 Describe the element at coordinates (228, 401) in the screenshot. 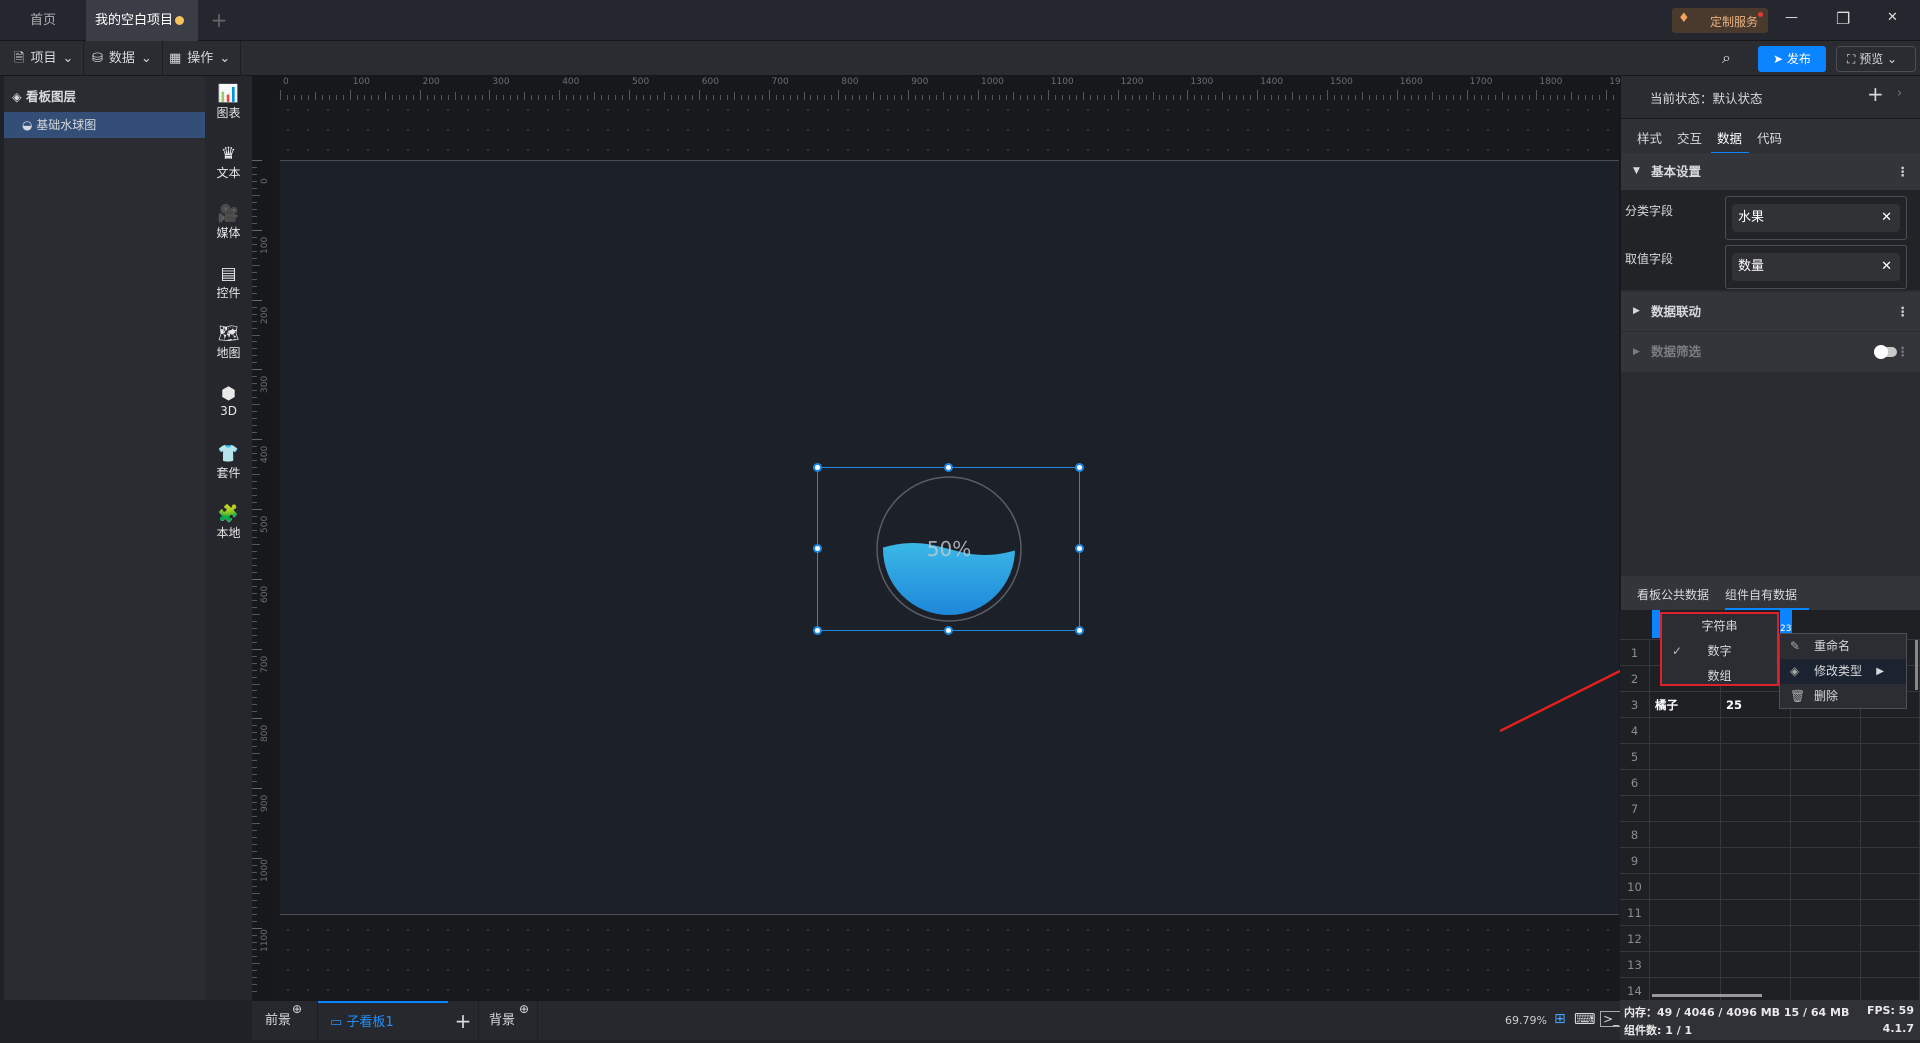

I see `tool-5: ⬢ 3D` at that location.